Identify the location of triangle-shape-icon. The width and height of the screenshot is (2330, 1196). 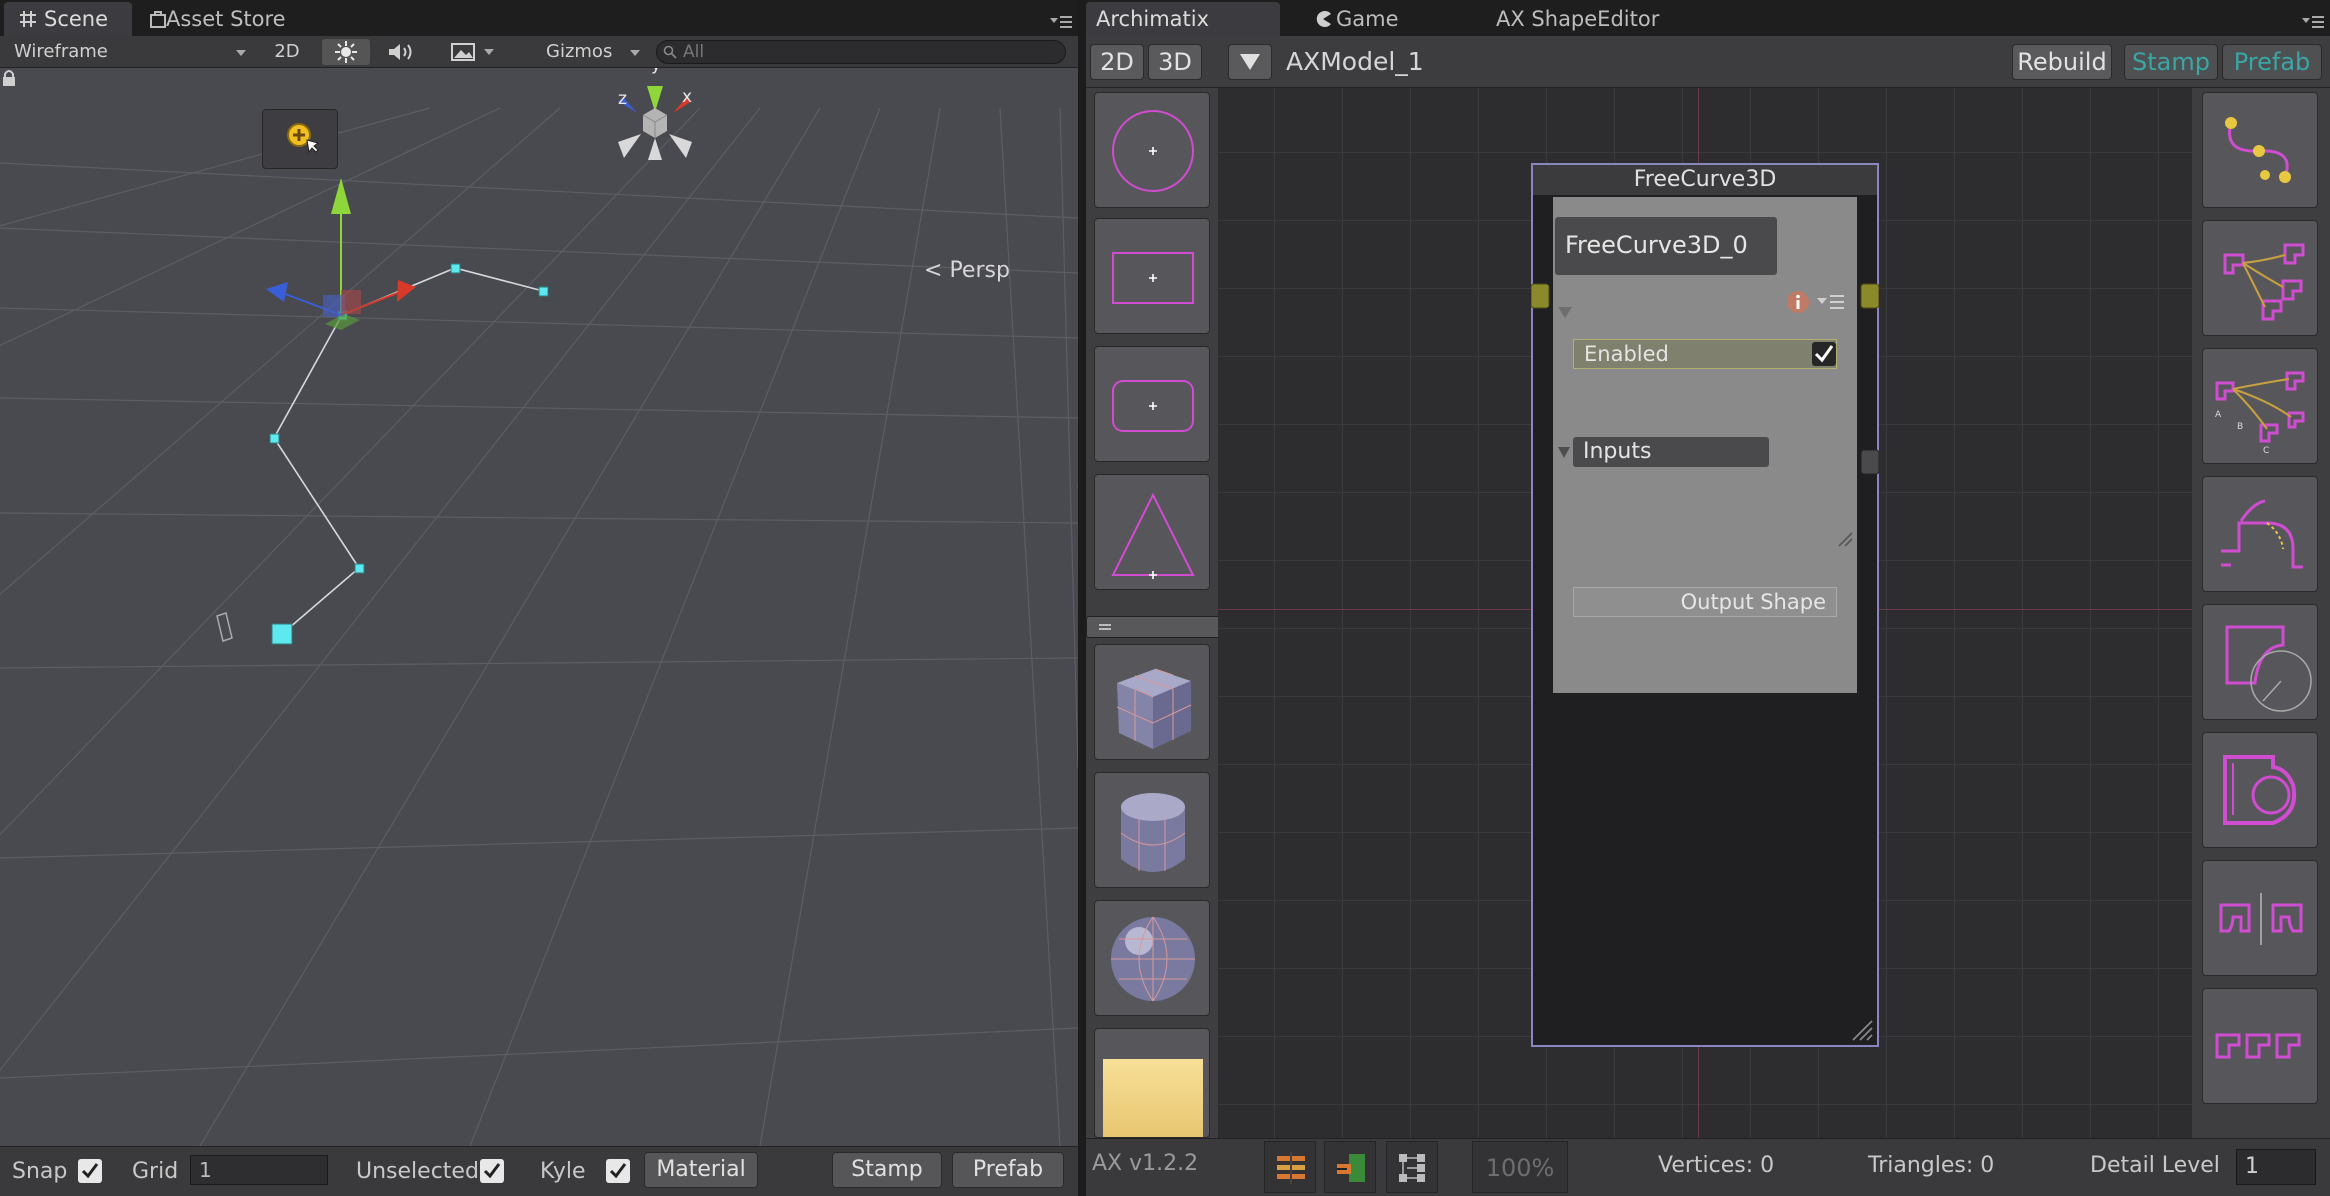
(1153, 535).